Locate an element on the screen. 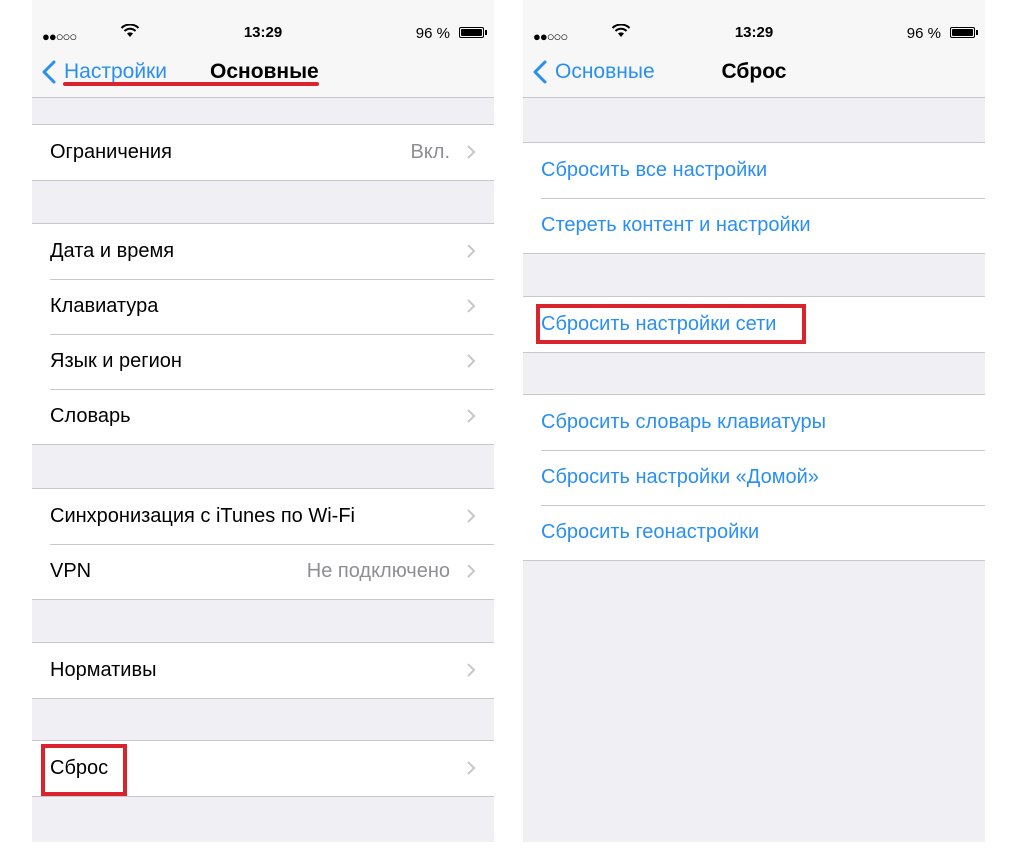 Image resolution: width=1024 pixels, height=859 pixels. cell-dictionary: Словарь is located at coordinates (263, 416).